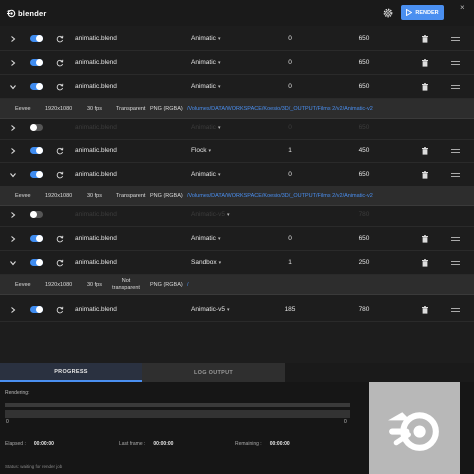  I want to click on frame-rate: 30 fps, so click(94, 285).